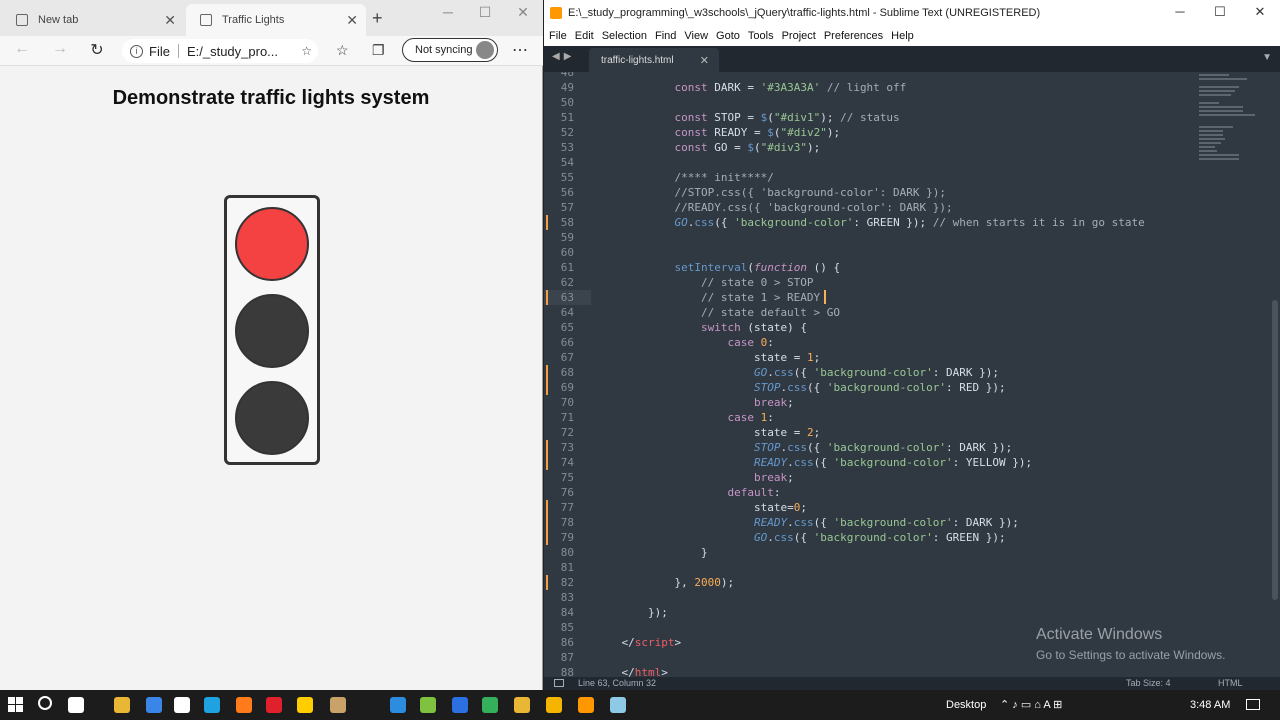 This screenshot has height=720, width=1280. Describe the element at coordinates (182, 705) in the screenshot. I see `store-icon` at that location.